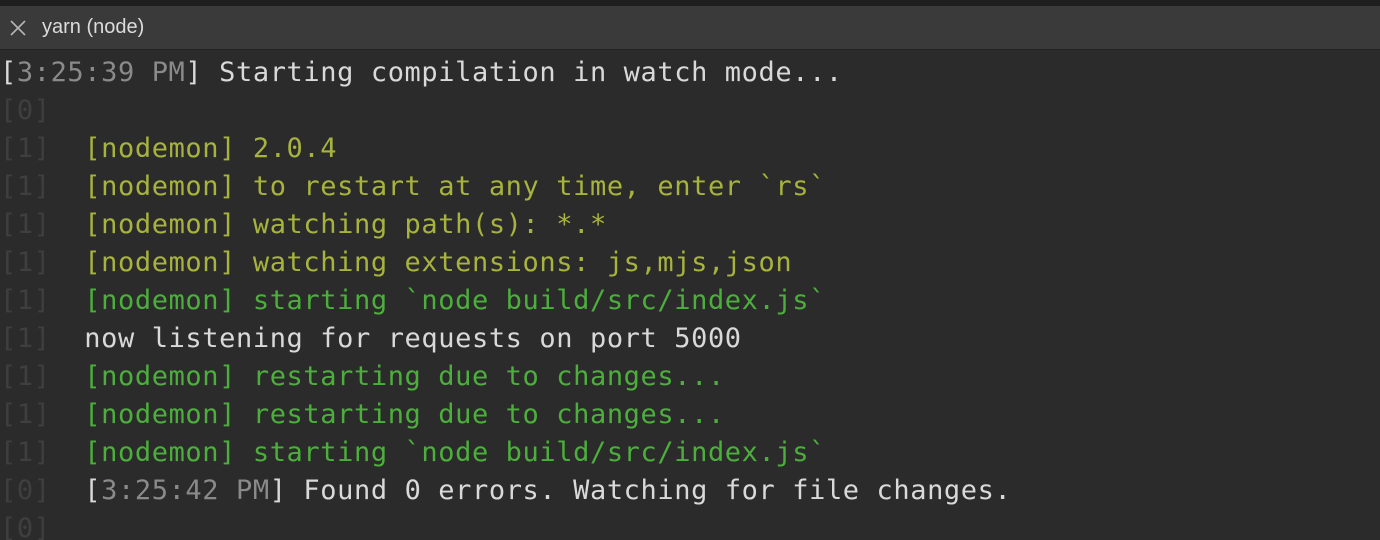  What do you see at coordinates (690, 28) in the screenshot?
I see `tab-bar: yarn (node)` at bounding box center [690, 28].